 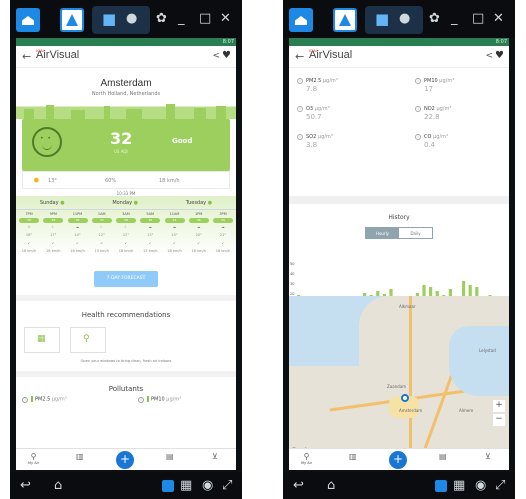 What do you see at coordinates (499, 420) in the screenshot?
I see `zoom-out-button: −` at bounding box center [499, 420].